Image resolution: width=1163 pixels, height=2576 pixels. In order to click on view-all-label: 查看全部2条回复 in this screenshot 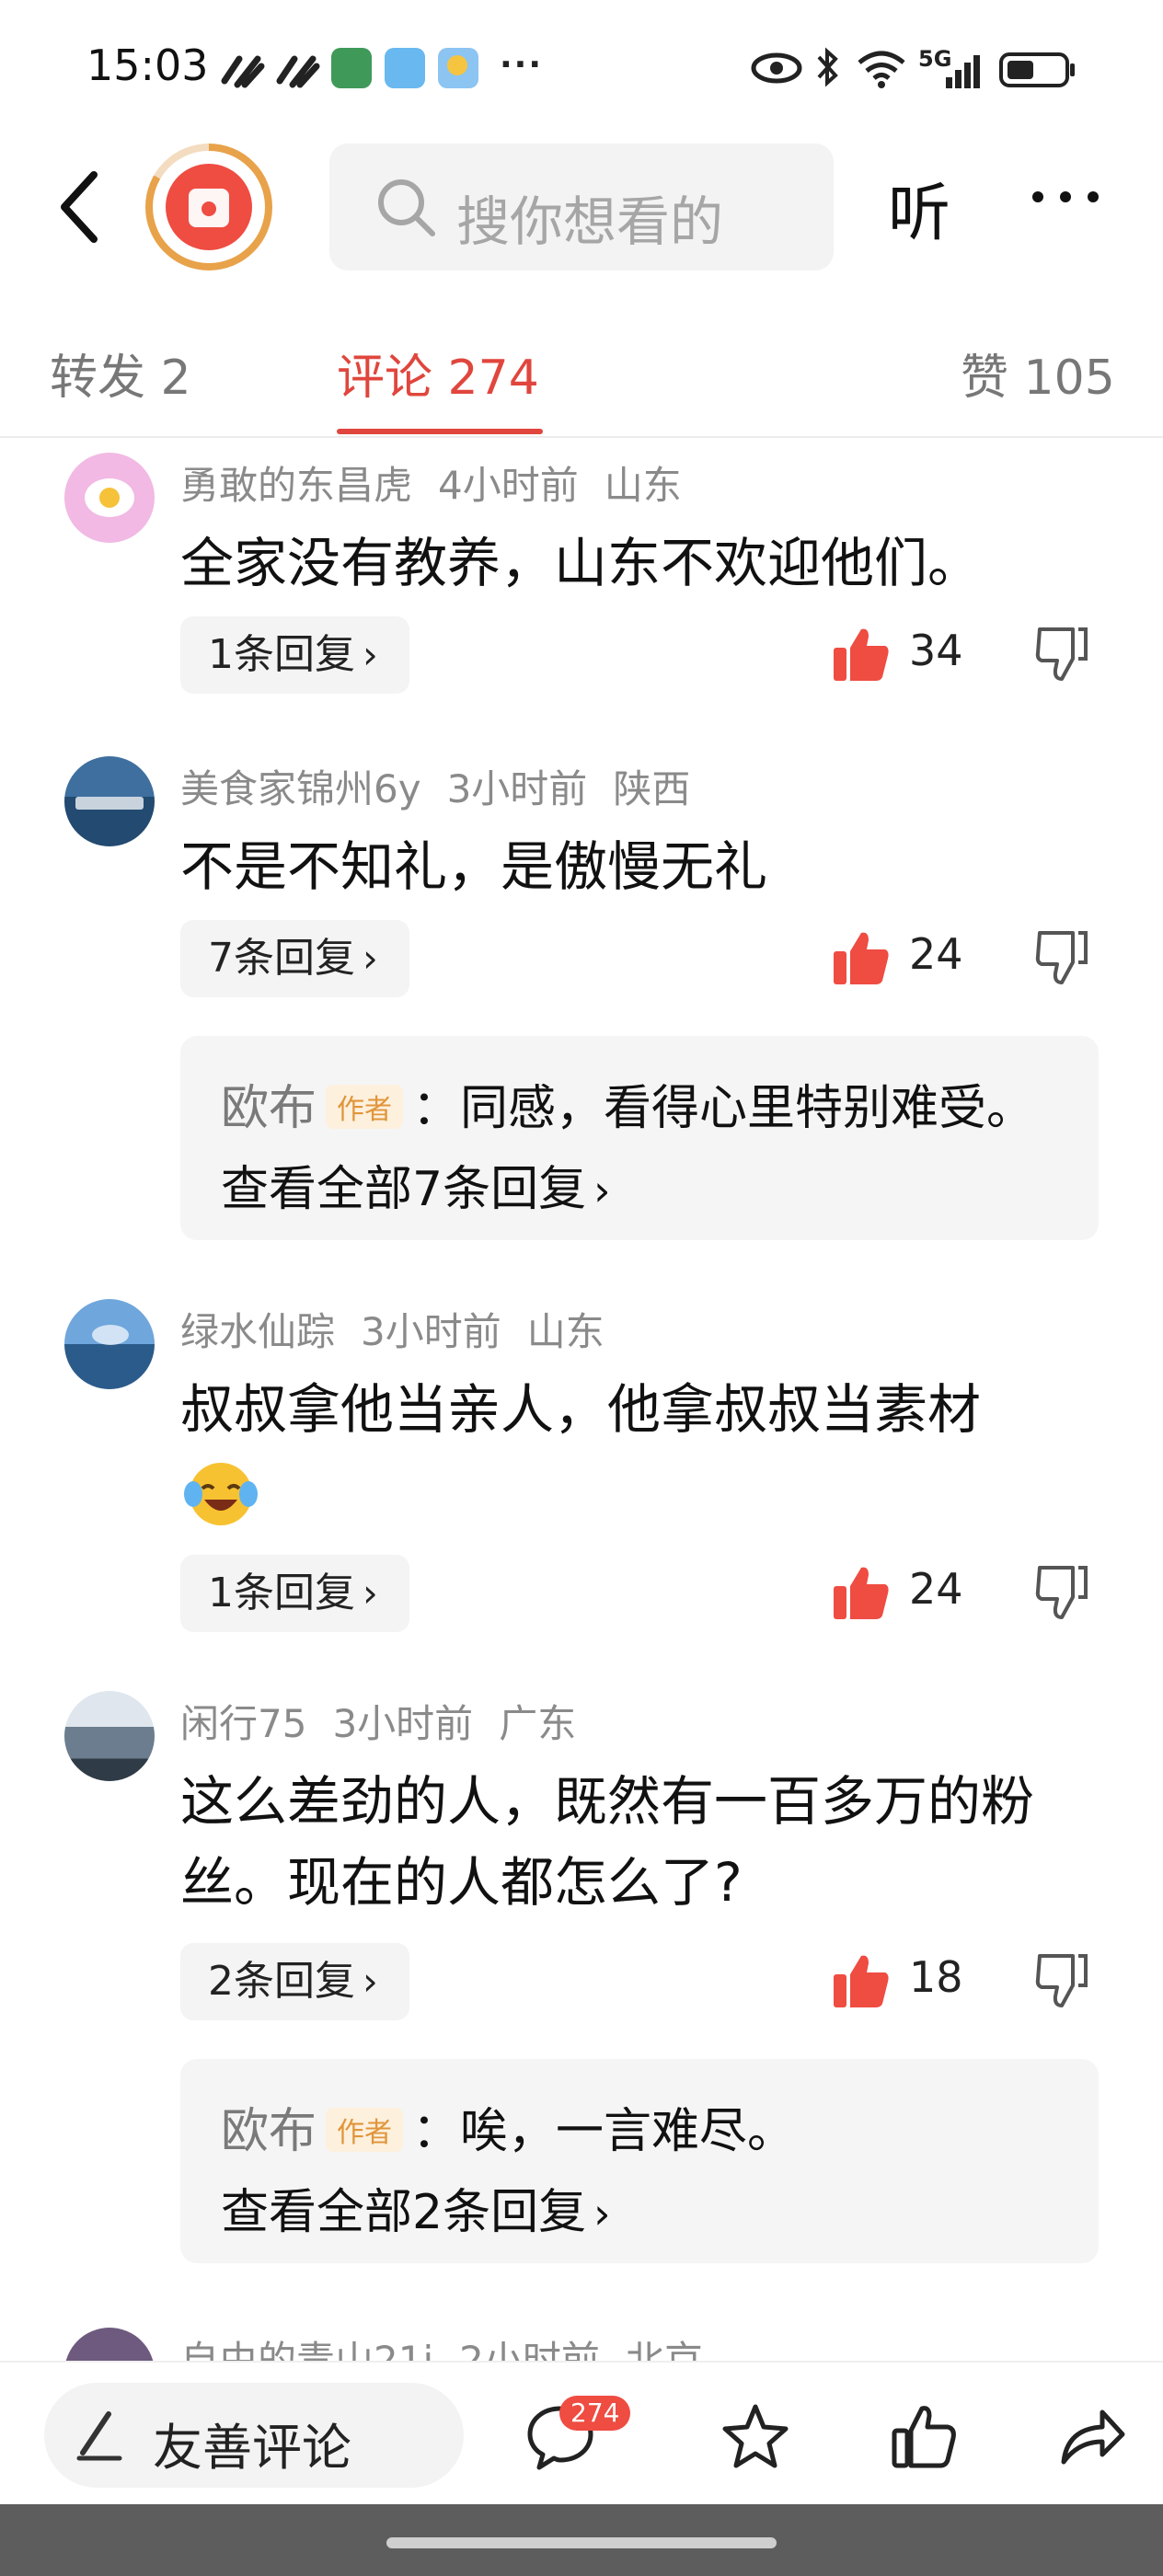, I will do `click(404, 2212)`.